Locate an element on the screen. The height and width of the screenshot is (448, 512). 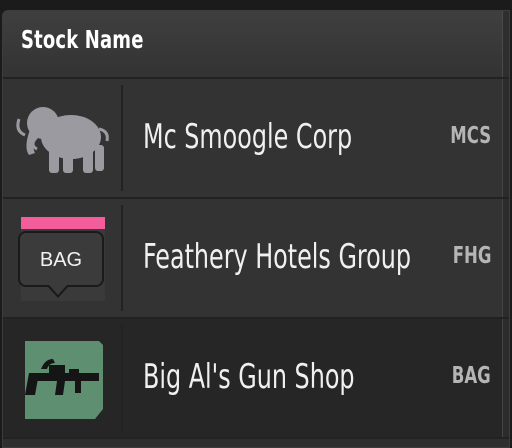
stock-ticker: FHG is located at coordinates (471, 256).